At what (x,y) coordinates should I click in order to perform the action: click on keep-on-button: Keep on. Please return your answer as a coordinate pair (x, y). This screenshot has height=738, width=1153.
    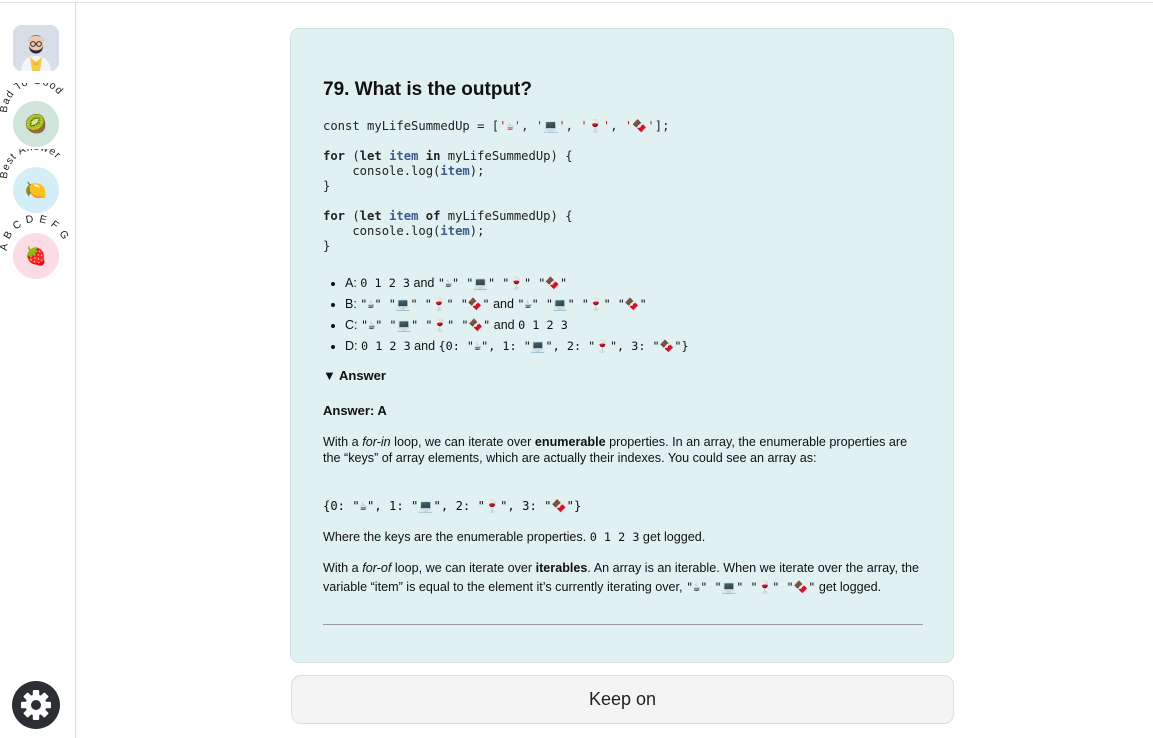
    Looking at the image, I should click on (622, 699).